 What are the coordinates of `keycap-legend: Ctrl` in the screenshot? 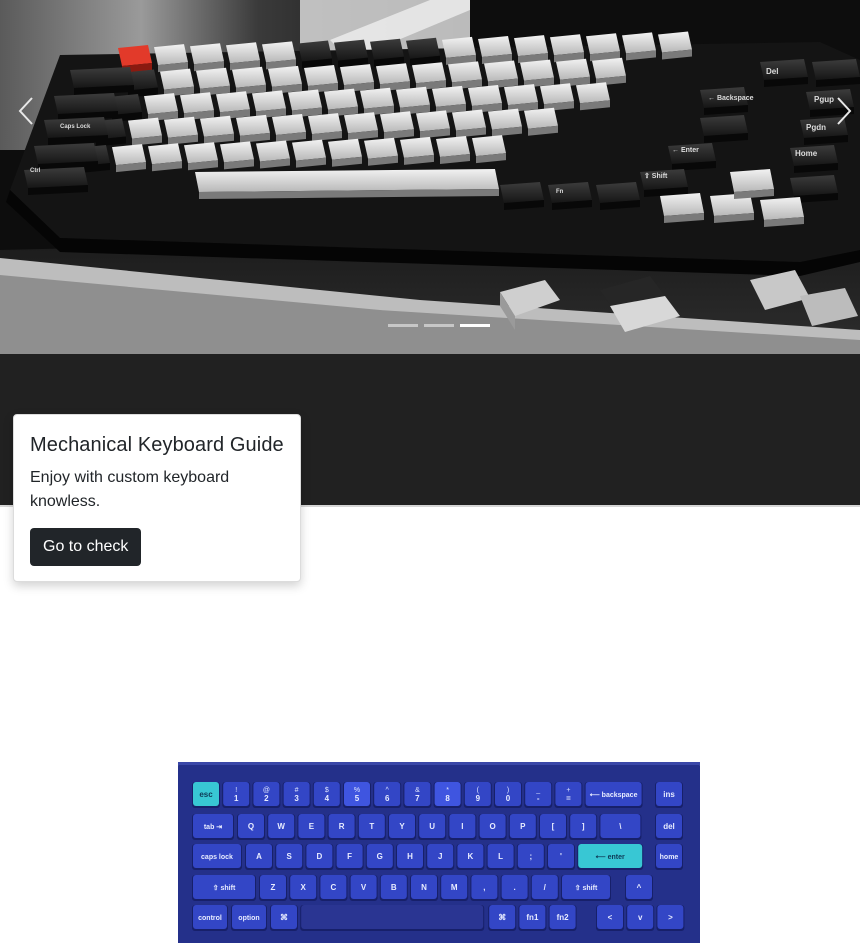 It's located at (35, 171).